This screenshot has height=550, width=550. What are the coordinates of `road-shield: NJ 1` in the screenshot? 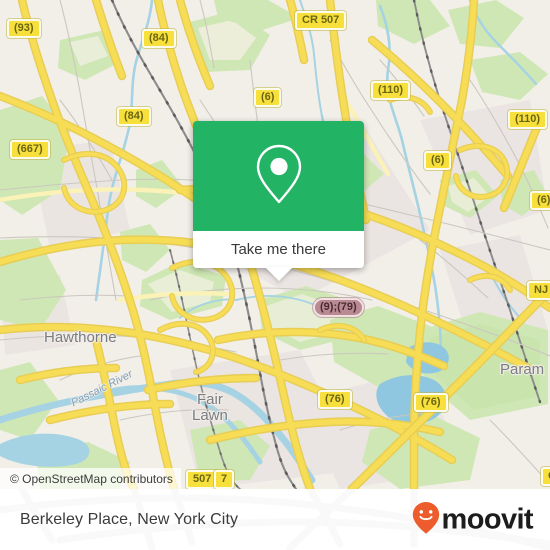 It's located at (538, 290).